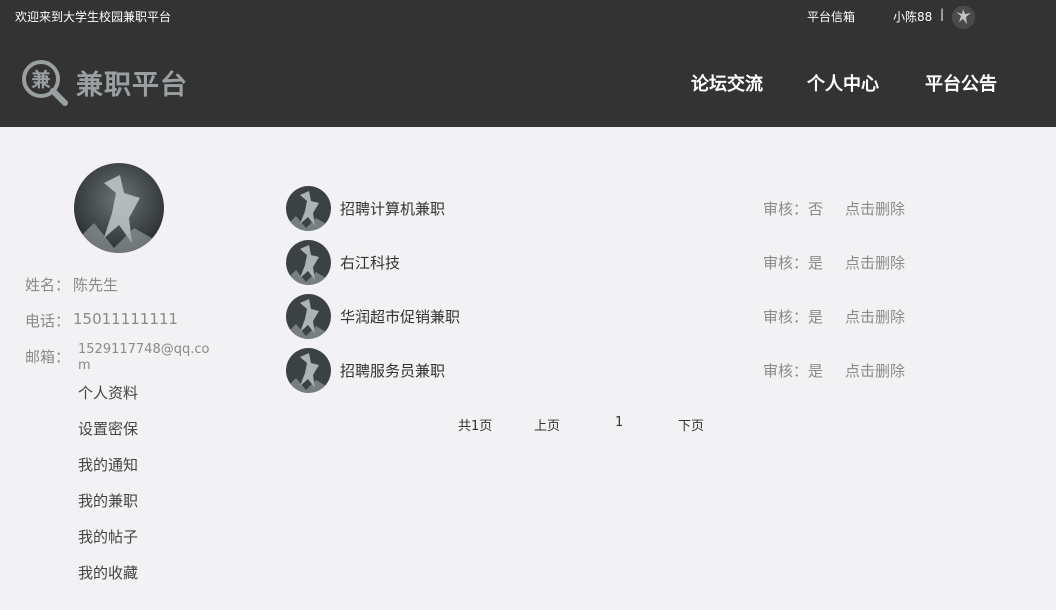 The height and width of the screenshot is (610, 1056). I want to click on pagination-page-1: 1, so click(619, 422).